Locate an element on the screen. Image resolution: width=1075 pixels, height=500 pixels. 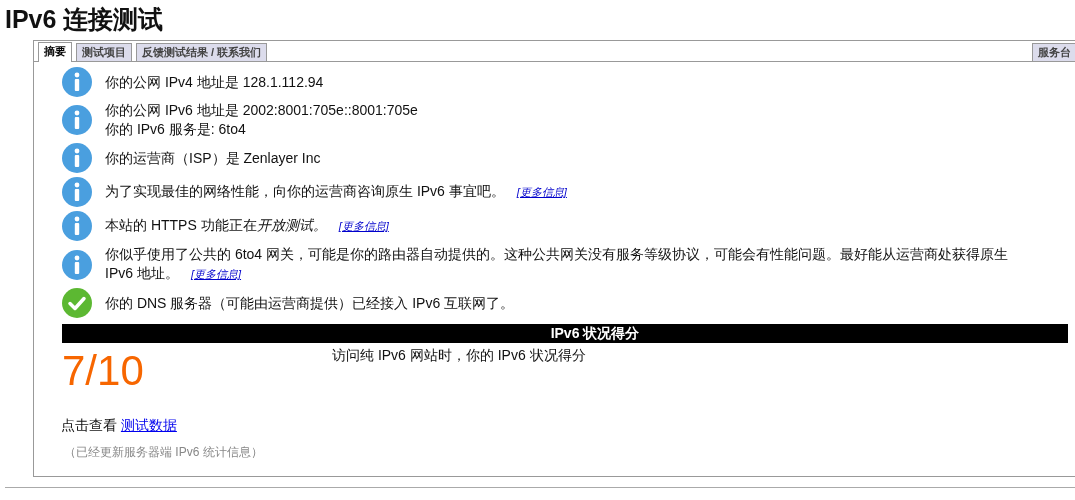
message-text: IPv6 地址。 is located at coordinates (142, 273).